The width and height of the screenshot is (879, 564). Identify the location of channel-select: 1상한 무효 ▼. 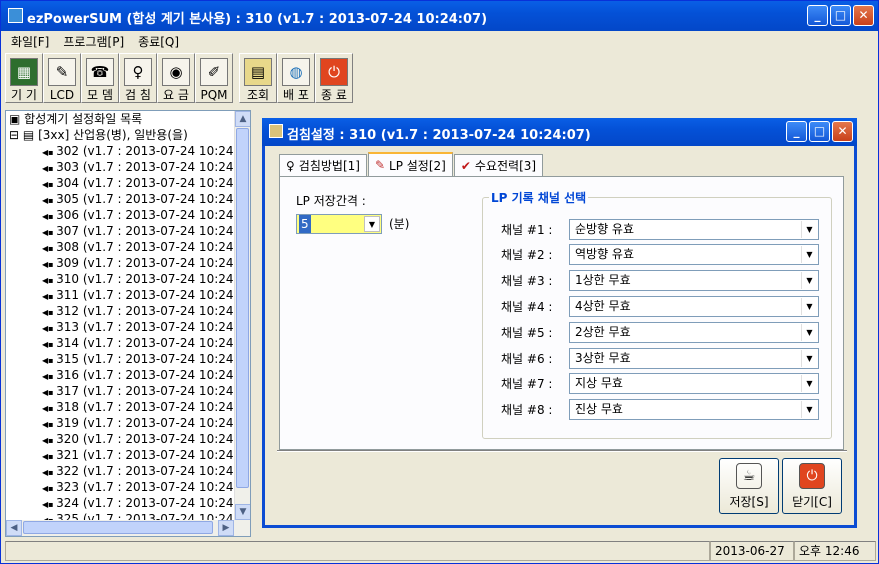
(694, 281).